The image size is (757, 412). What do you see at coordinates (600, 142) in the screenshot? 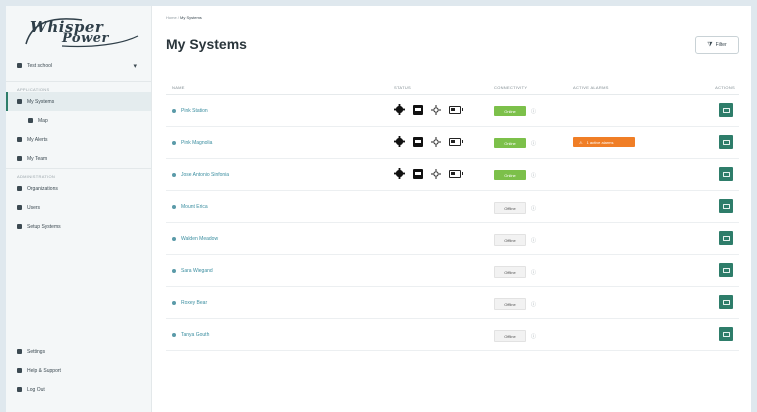
I see `alarm-label: 1 active alarms` at bounding box center [600, 142].